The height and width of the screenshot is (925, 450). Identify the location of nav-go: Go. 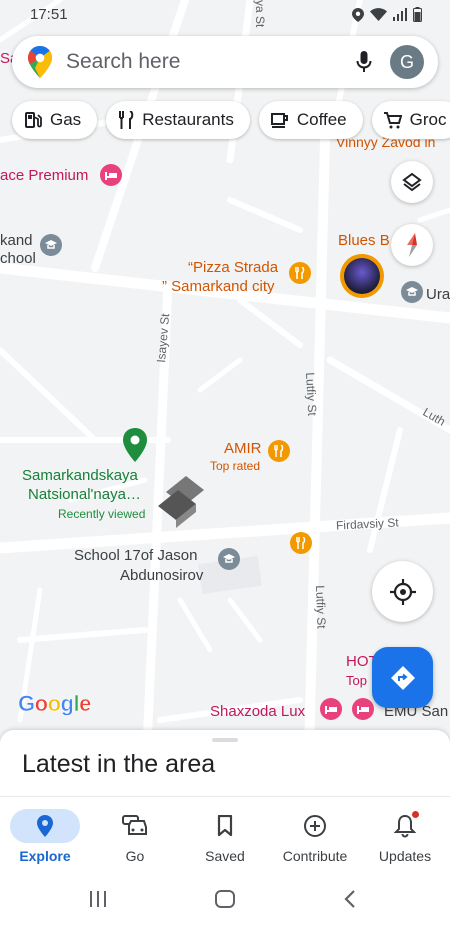
(135, 836).